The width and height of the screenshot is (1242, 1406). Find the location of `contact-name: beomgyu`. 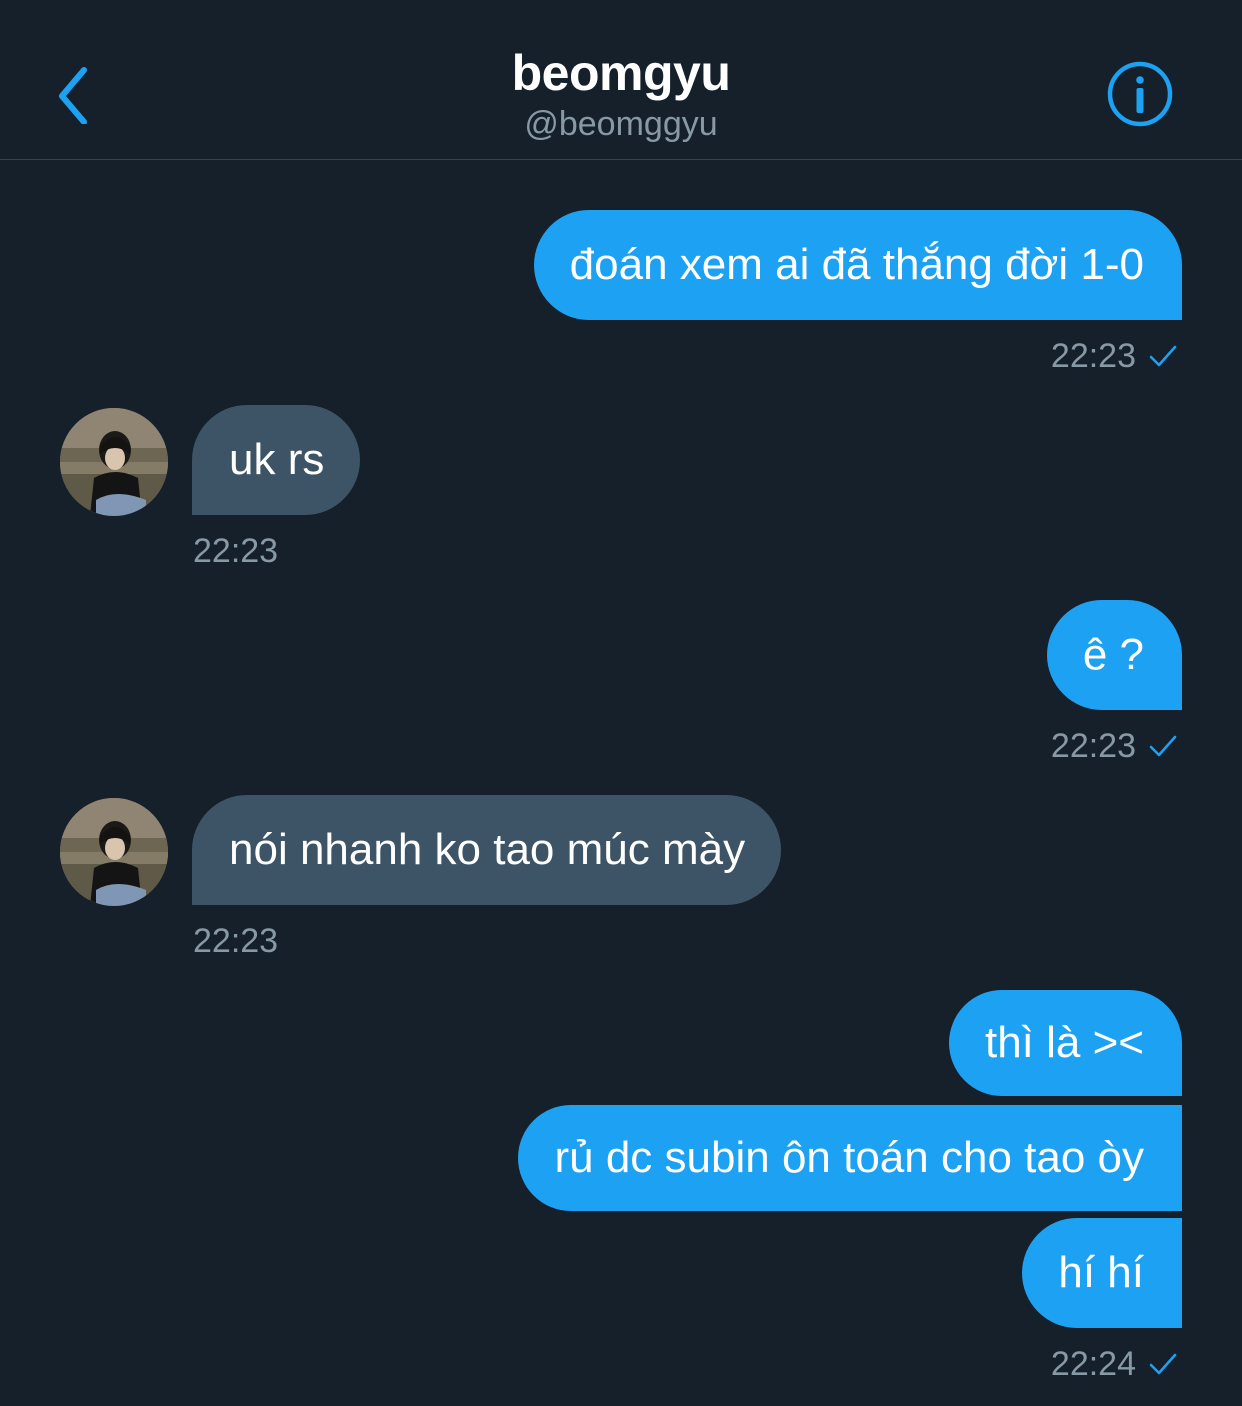

contact-name: beomgyu is located at coordinates (621, 73).